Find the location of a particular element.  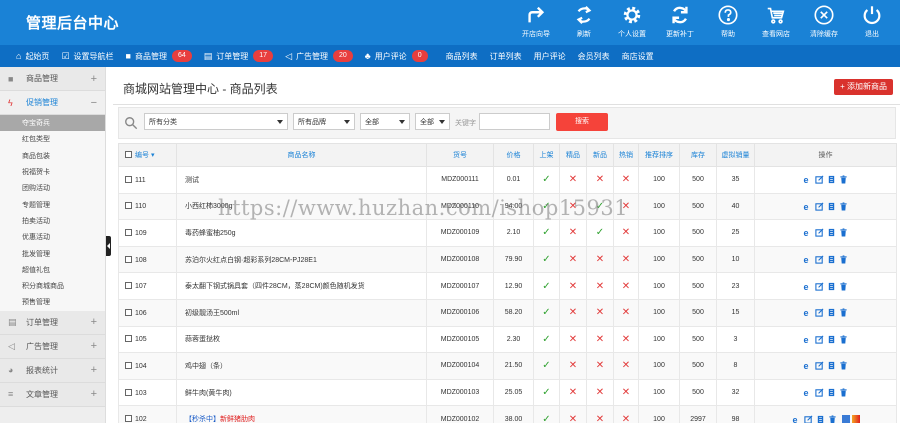

goods-name-cell: 测试 is located at coordinates (301, 180).